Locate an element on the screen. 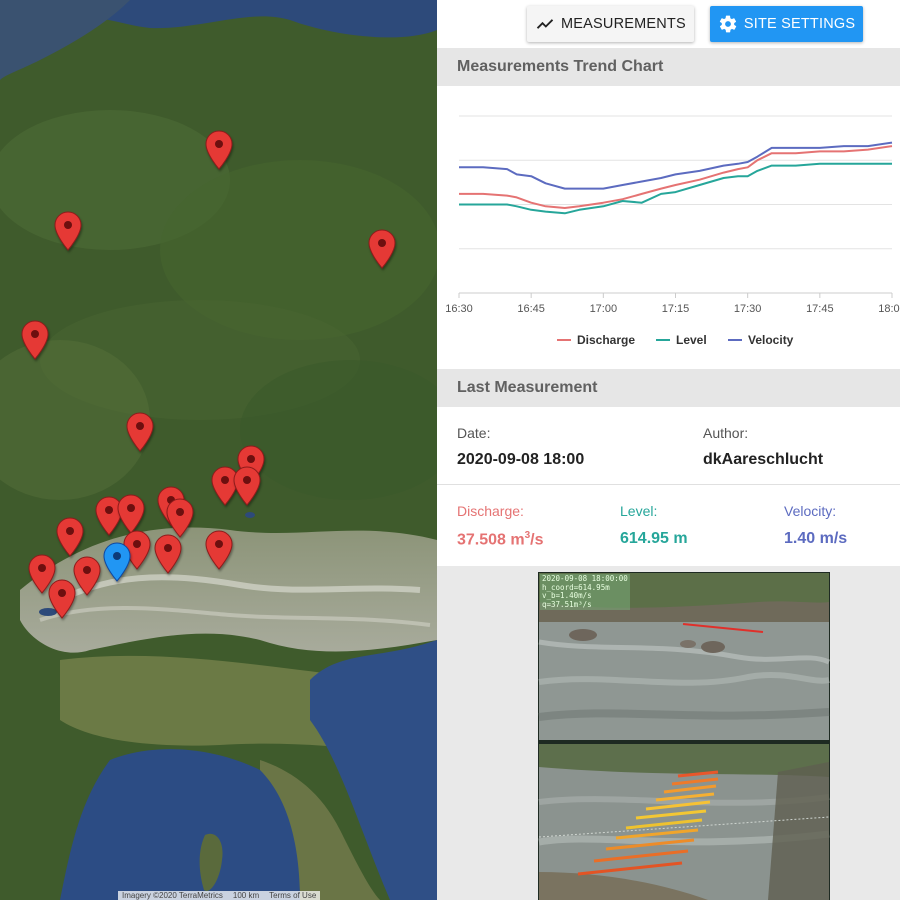 This screenshot has height=900, width=900. panel-toolbar: MEASUREMENTS SITE SETTINGS is located at coordinates (668, 24).